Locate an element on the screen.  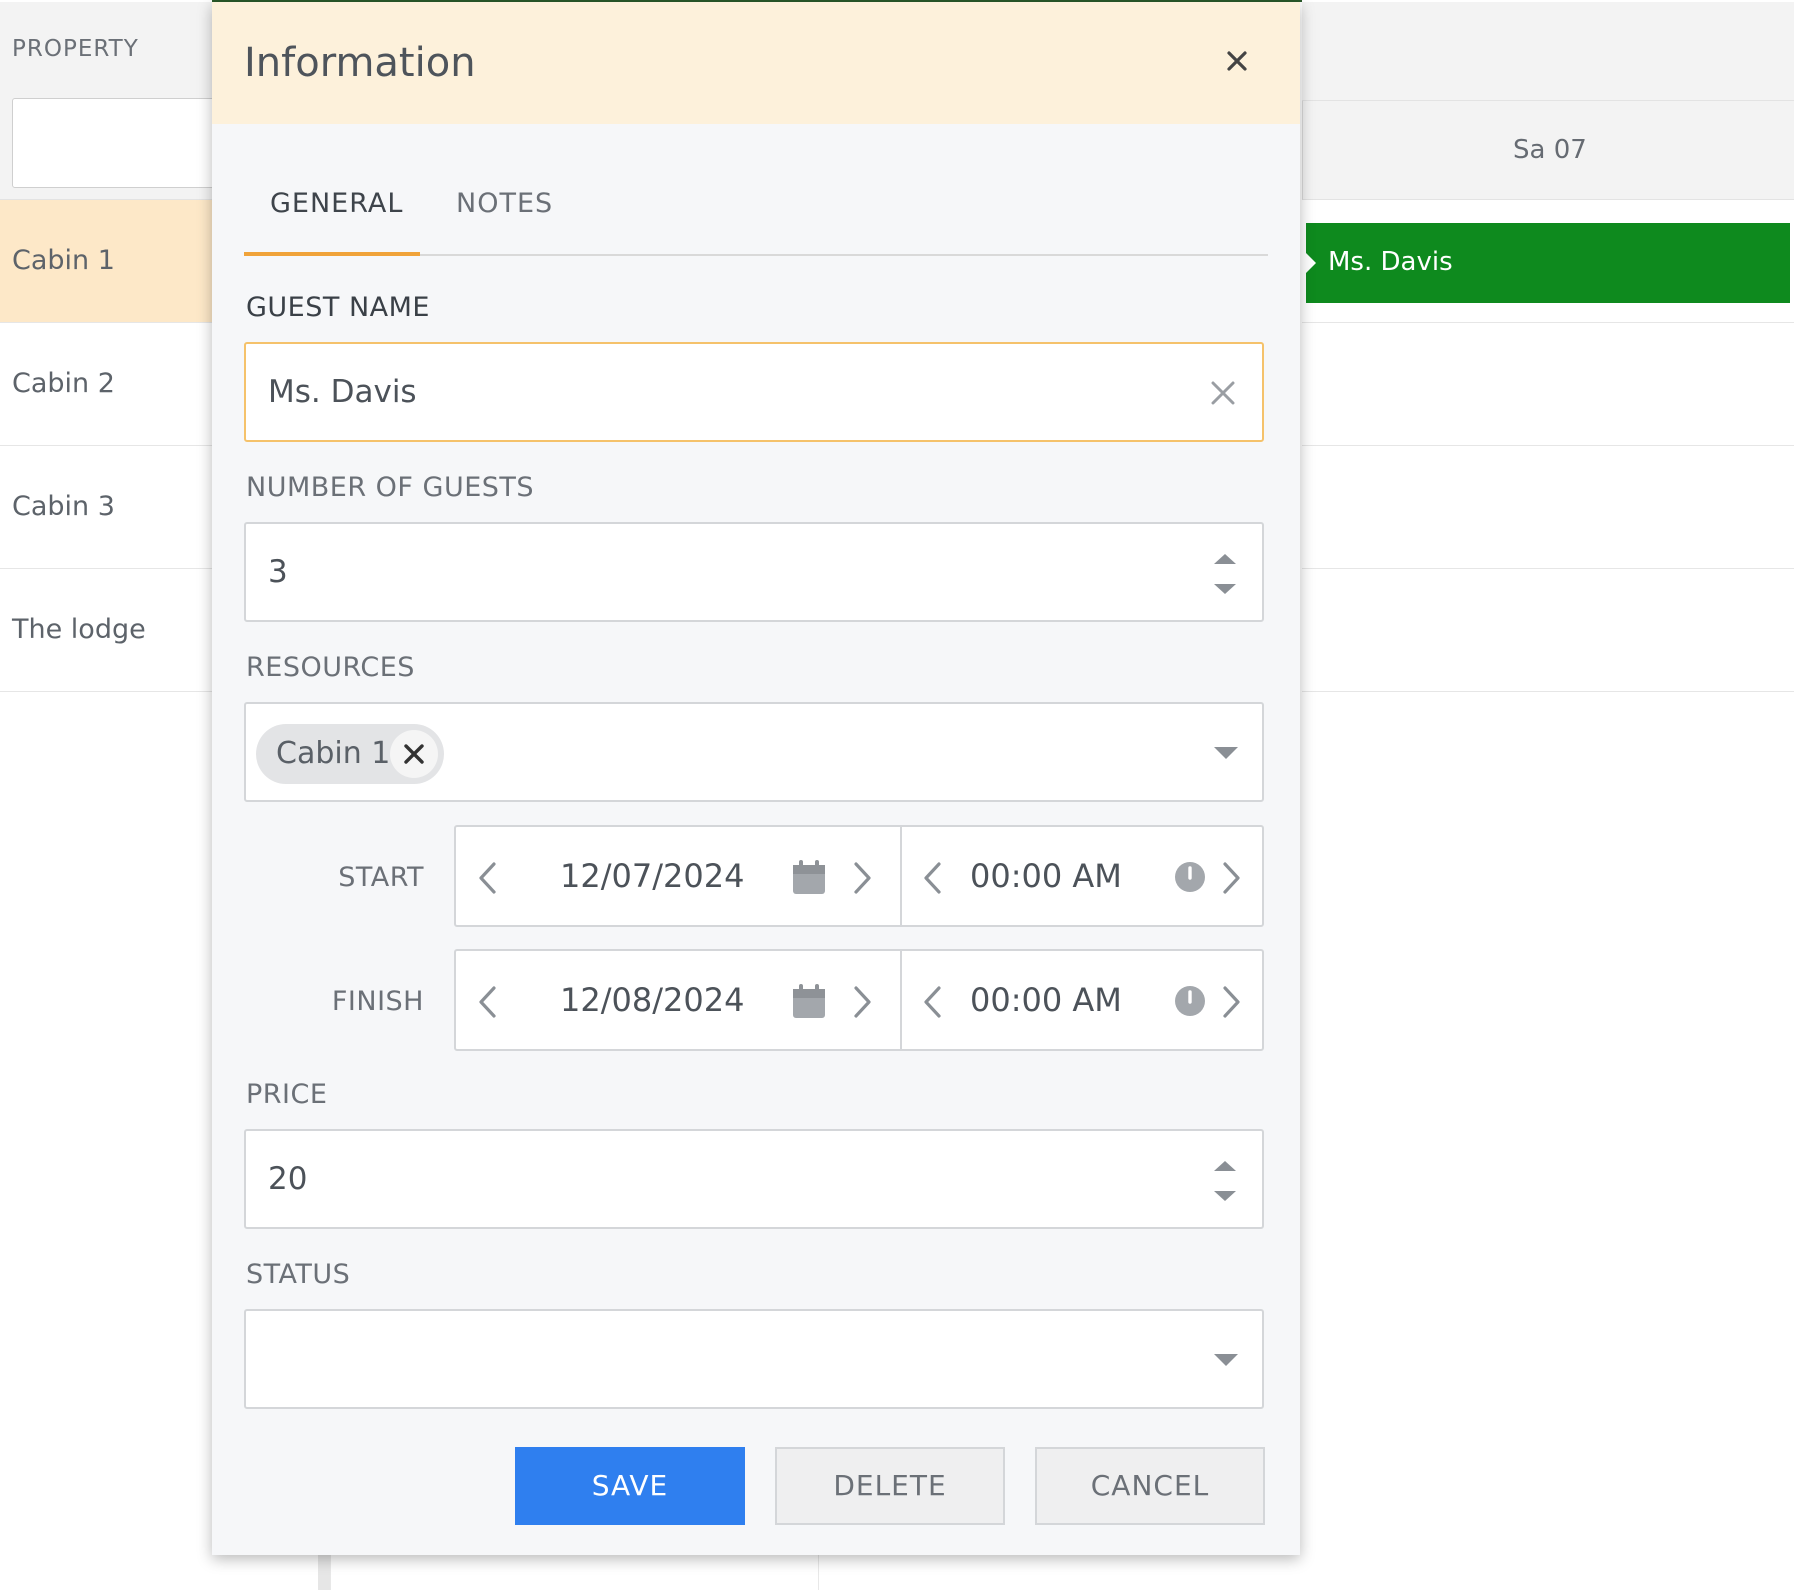
guest-name-input: Ms. Davis is located at coordinates (754, 392).